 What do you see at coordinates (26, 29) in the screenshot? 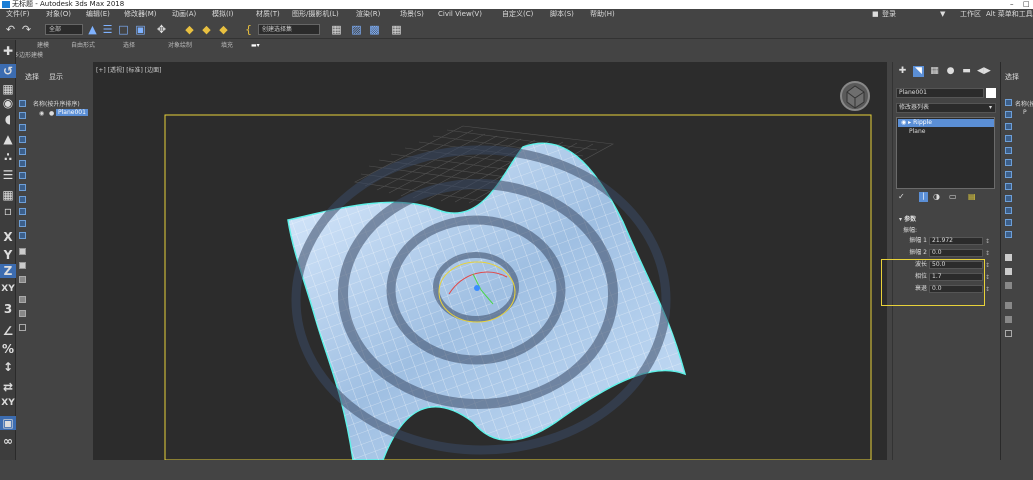
I see `redo-icon: ↷` at bounding box center [26, 29].